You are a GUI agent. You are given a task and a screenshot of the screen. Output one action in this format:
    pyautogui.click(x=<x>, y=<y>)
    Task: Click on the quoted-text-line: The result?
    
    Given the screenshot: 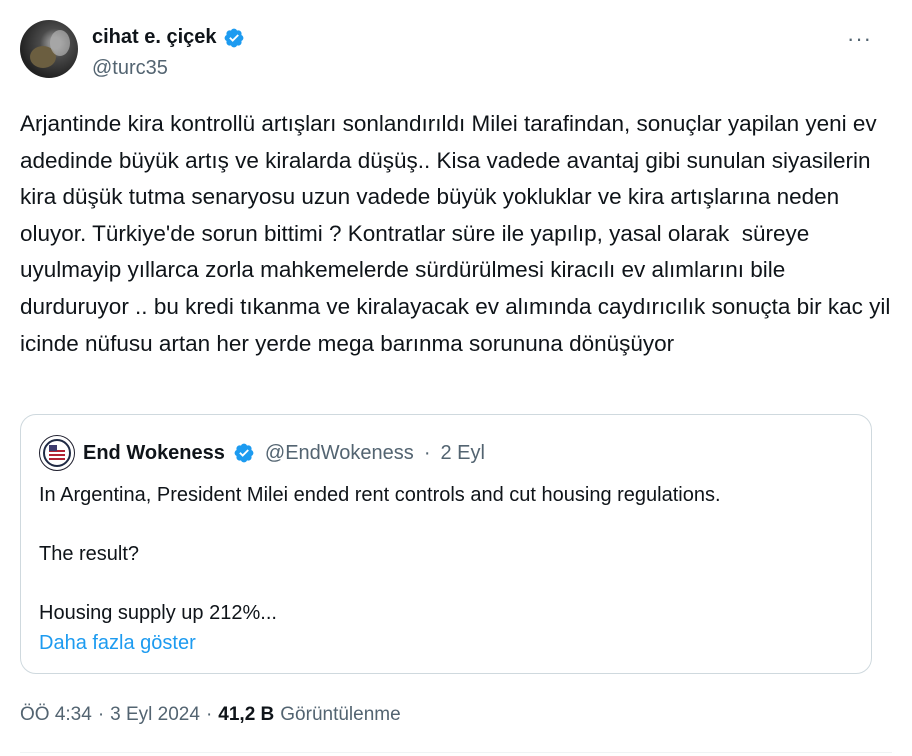 What is the action you would take?
    pyautogui.click(x=89, y=554)
    